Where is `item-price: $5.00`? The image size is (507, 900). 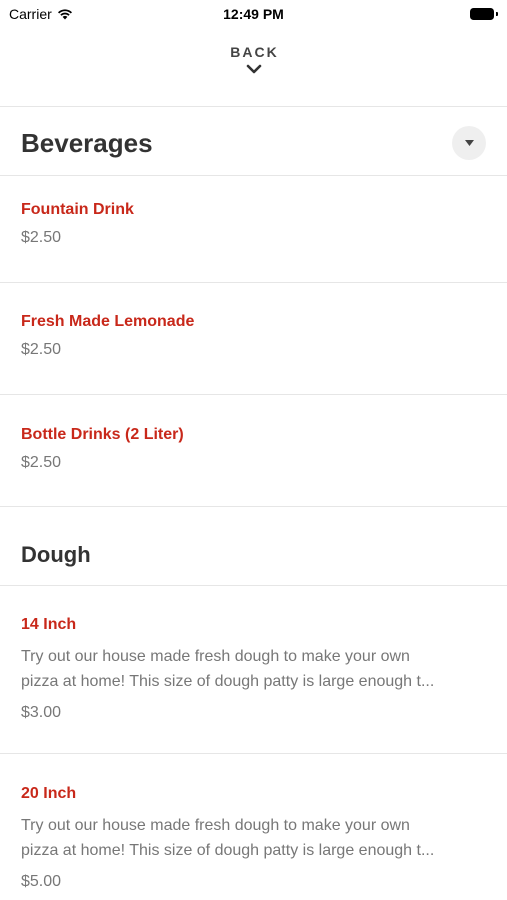 item-price: $5.00 is located at coordinates (41, 881).